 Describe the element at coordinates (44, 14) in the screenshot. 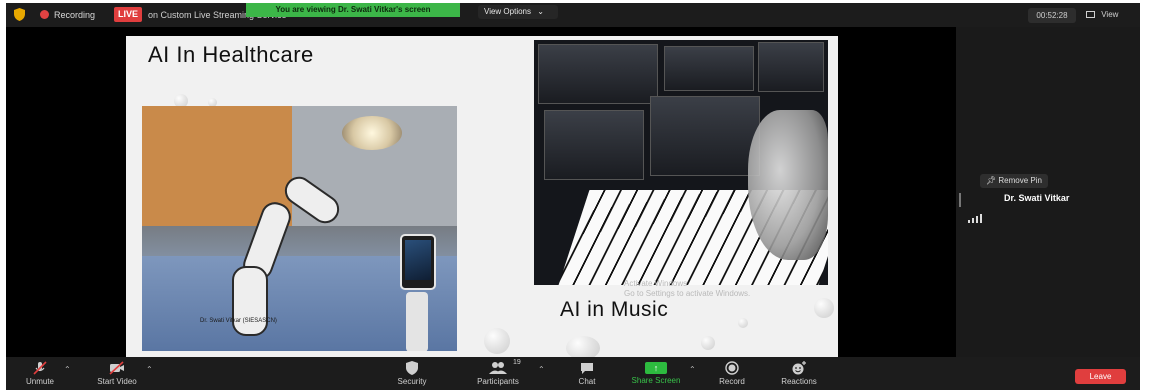

I see `recording-dot-icon` at that location.